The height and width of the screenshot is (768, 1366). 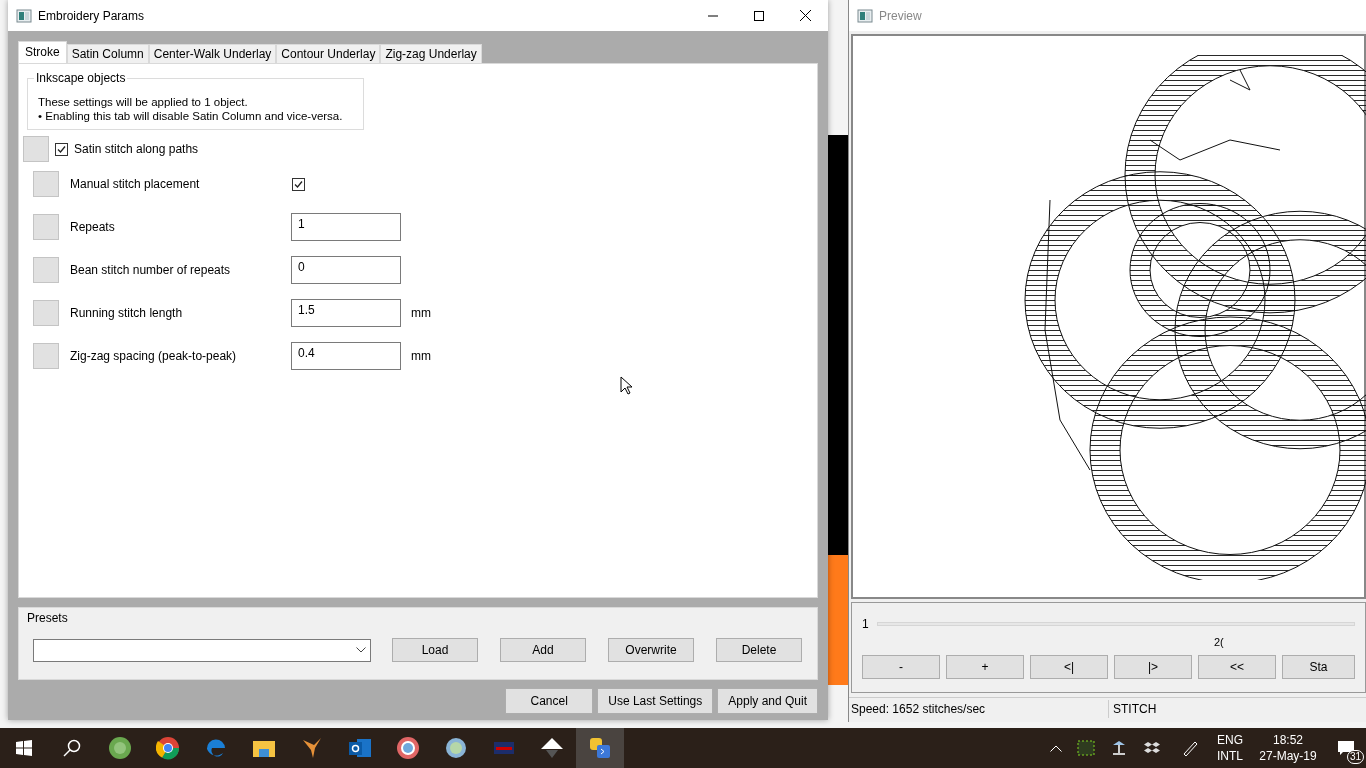 I want to click on tab: Contour Underlay, so click(x=328, y=53).